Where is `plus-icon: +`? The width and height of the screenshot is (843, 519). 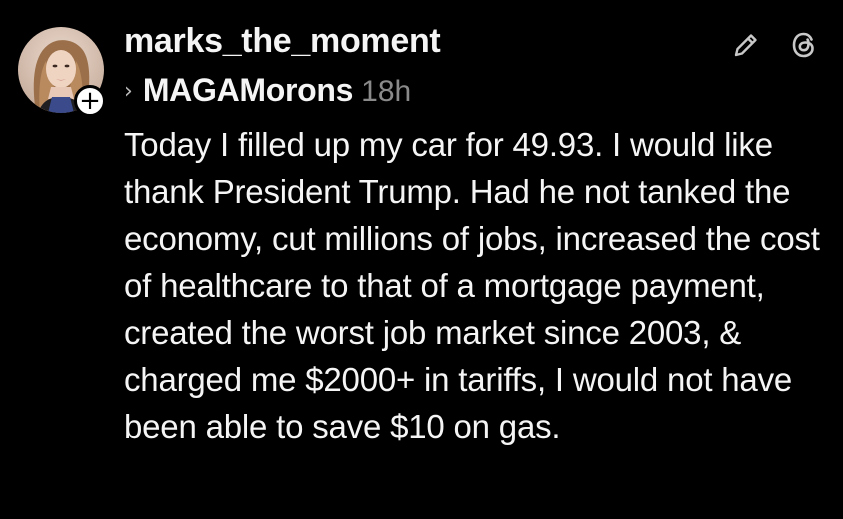 plus-icon: + is located at coordinates (90, 101).